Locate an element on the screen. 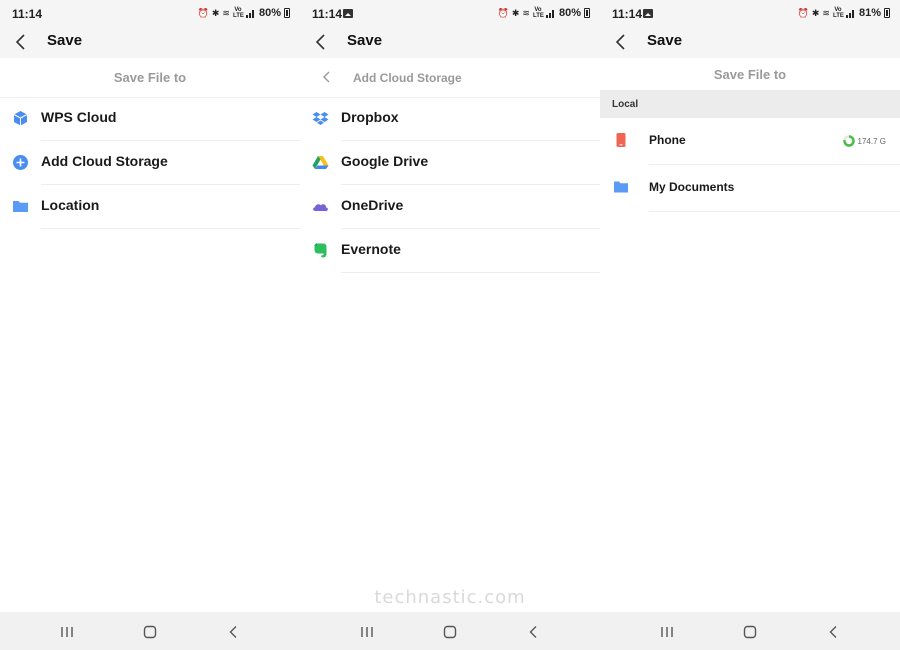 The width and height of the screenshot is (900, 650). storage-indicator: 174.7 G is located at coordinates (864, 141).